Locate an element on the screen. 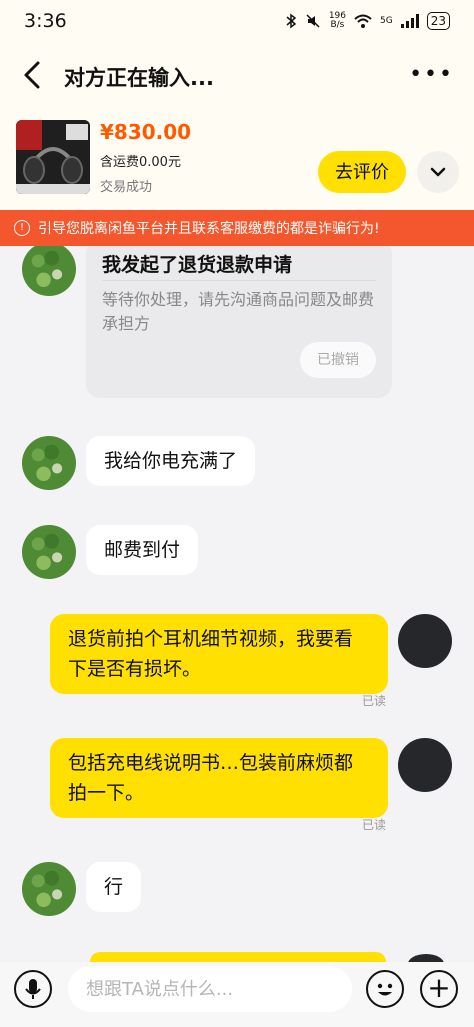  signal-icon is located at coordinates (409, 21).